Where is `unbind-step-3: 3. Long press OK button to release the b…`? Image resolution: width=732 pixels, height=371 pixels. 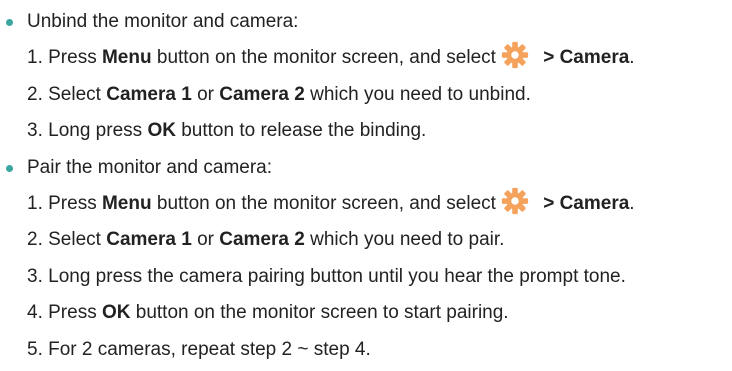 unbind-step-3: 3. Long press OK button to release the b… is located at coordinates (366, 131).